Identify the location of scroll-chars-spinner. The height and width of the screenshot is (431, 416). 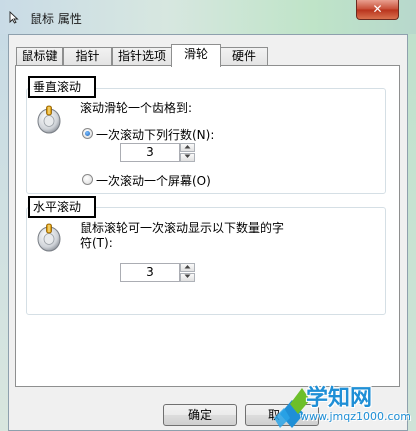
(187, 272).